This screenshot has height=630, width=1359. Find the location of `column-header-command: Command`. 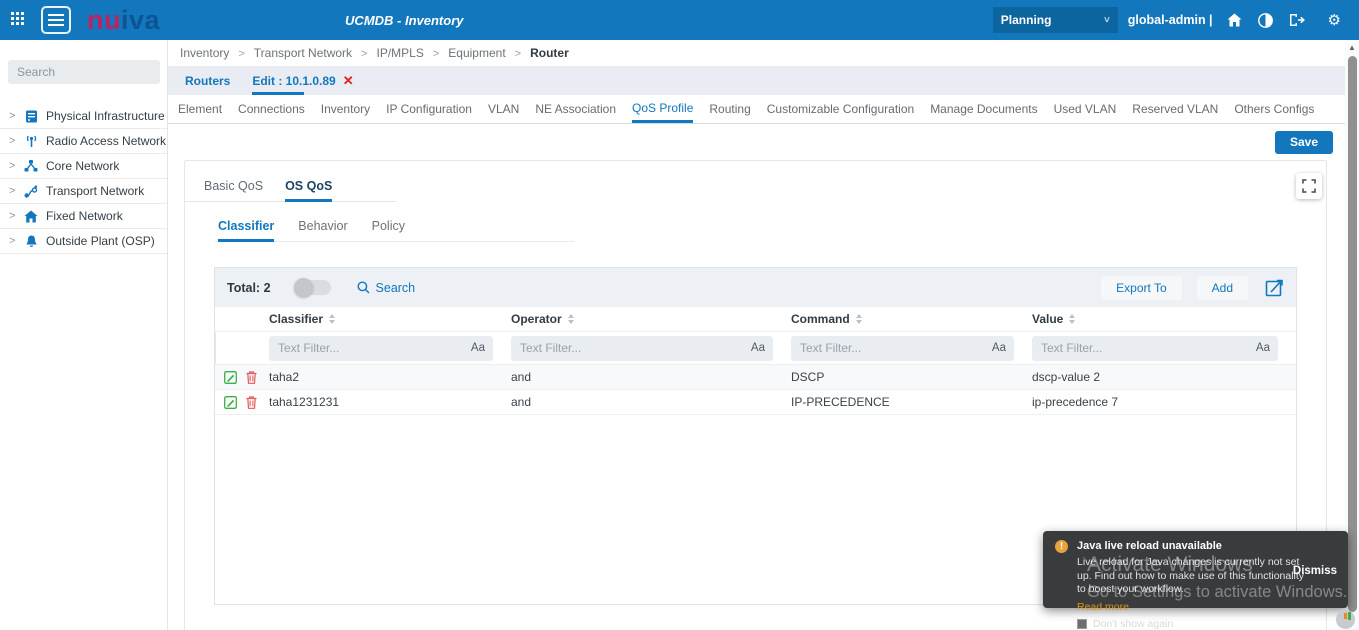

column-header-command: Command is located at coordinates (911, 319).